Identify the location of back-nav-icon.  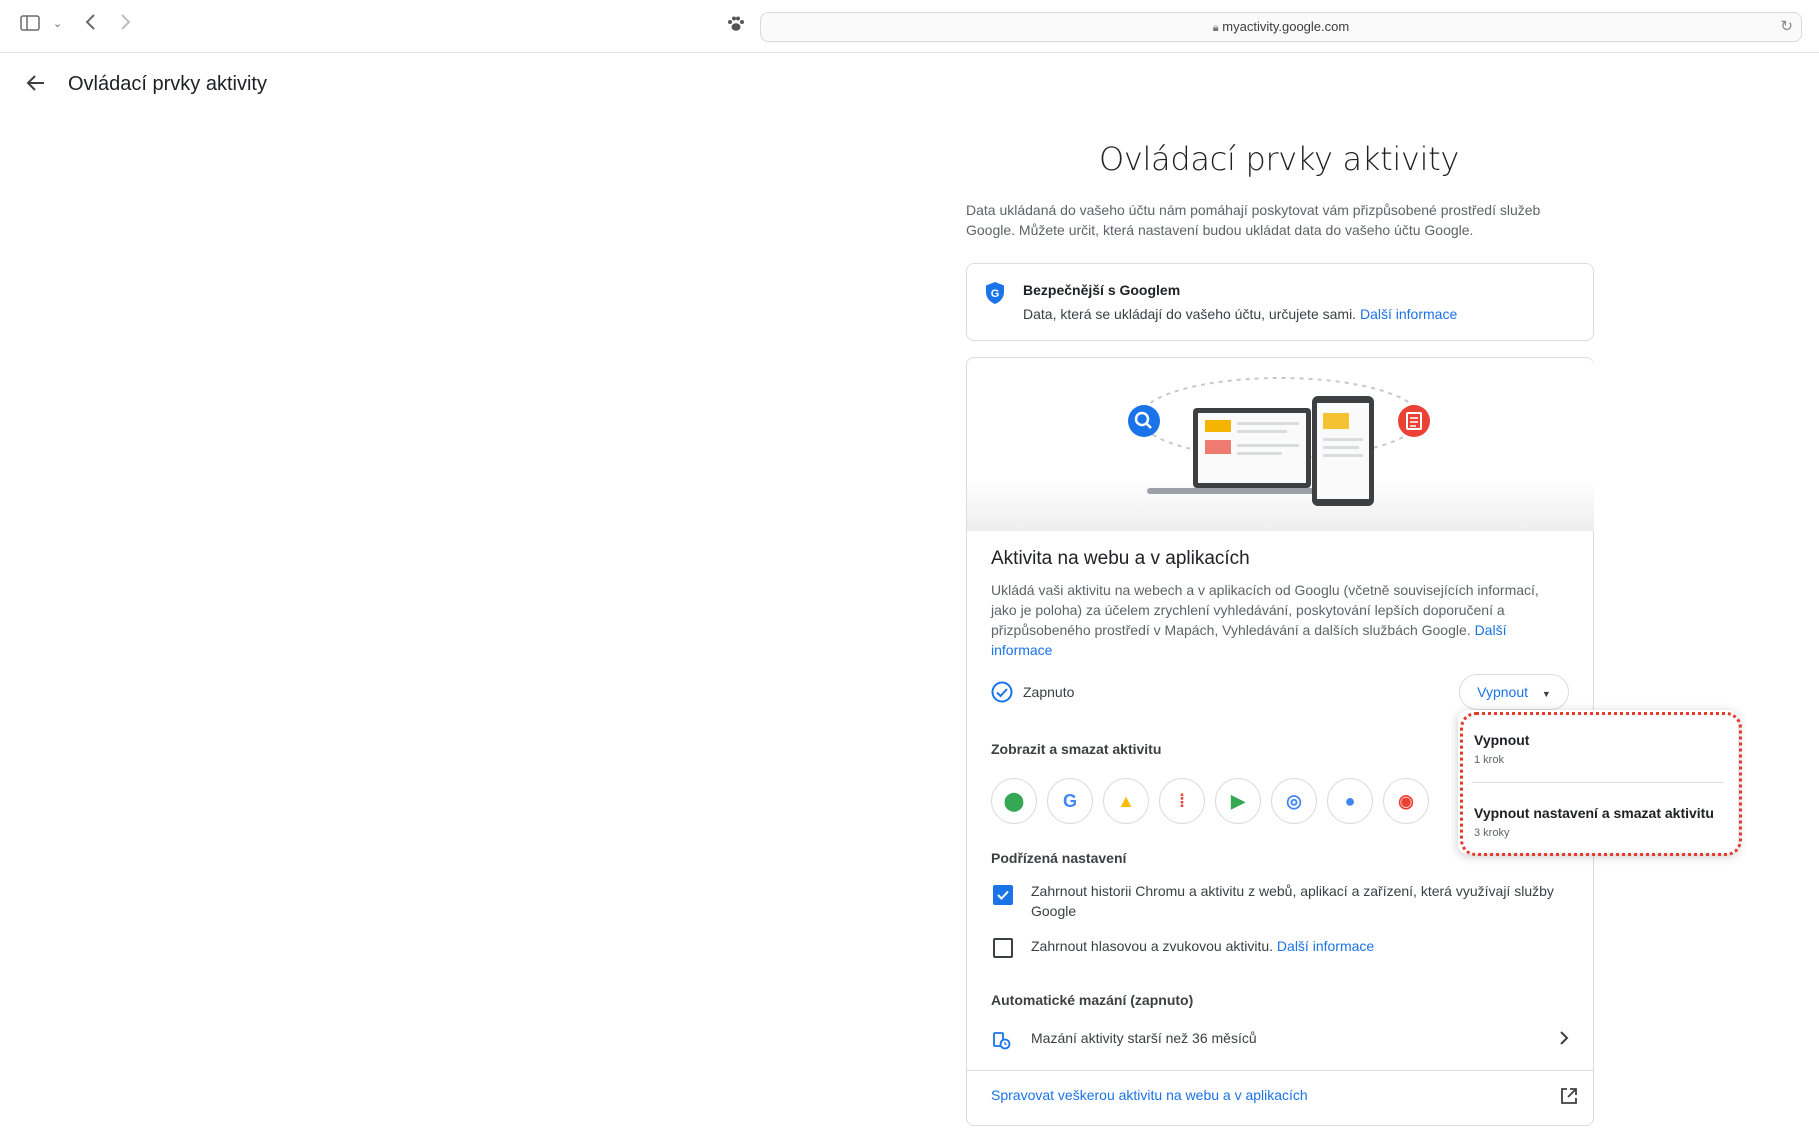
(90, 24).